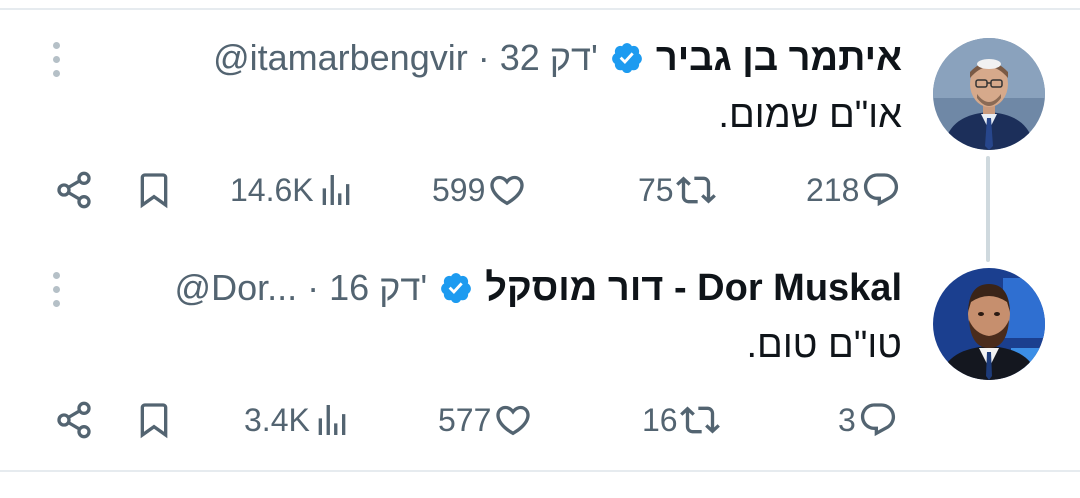 This screenshot has width=1080, height=498. I want to click on reply-button: 218, so click(852, 190).